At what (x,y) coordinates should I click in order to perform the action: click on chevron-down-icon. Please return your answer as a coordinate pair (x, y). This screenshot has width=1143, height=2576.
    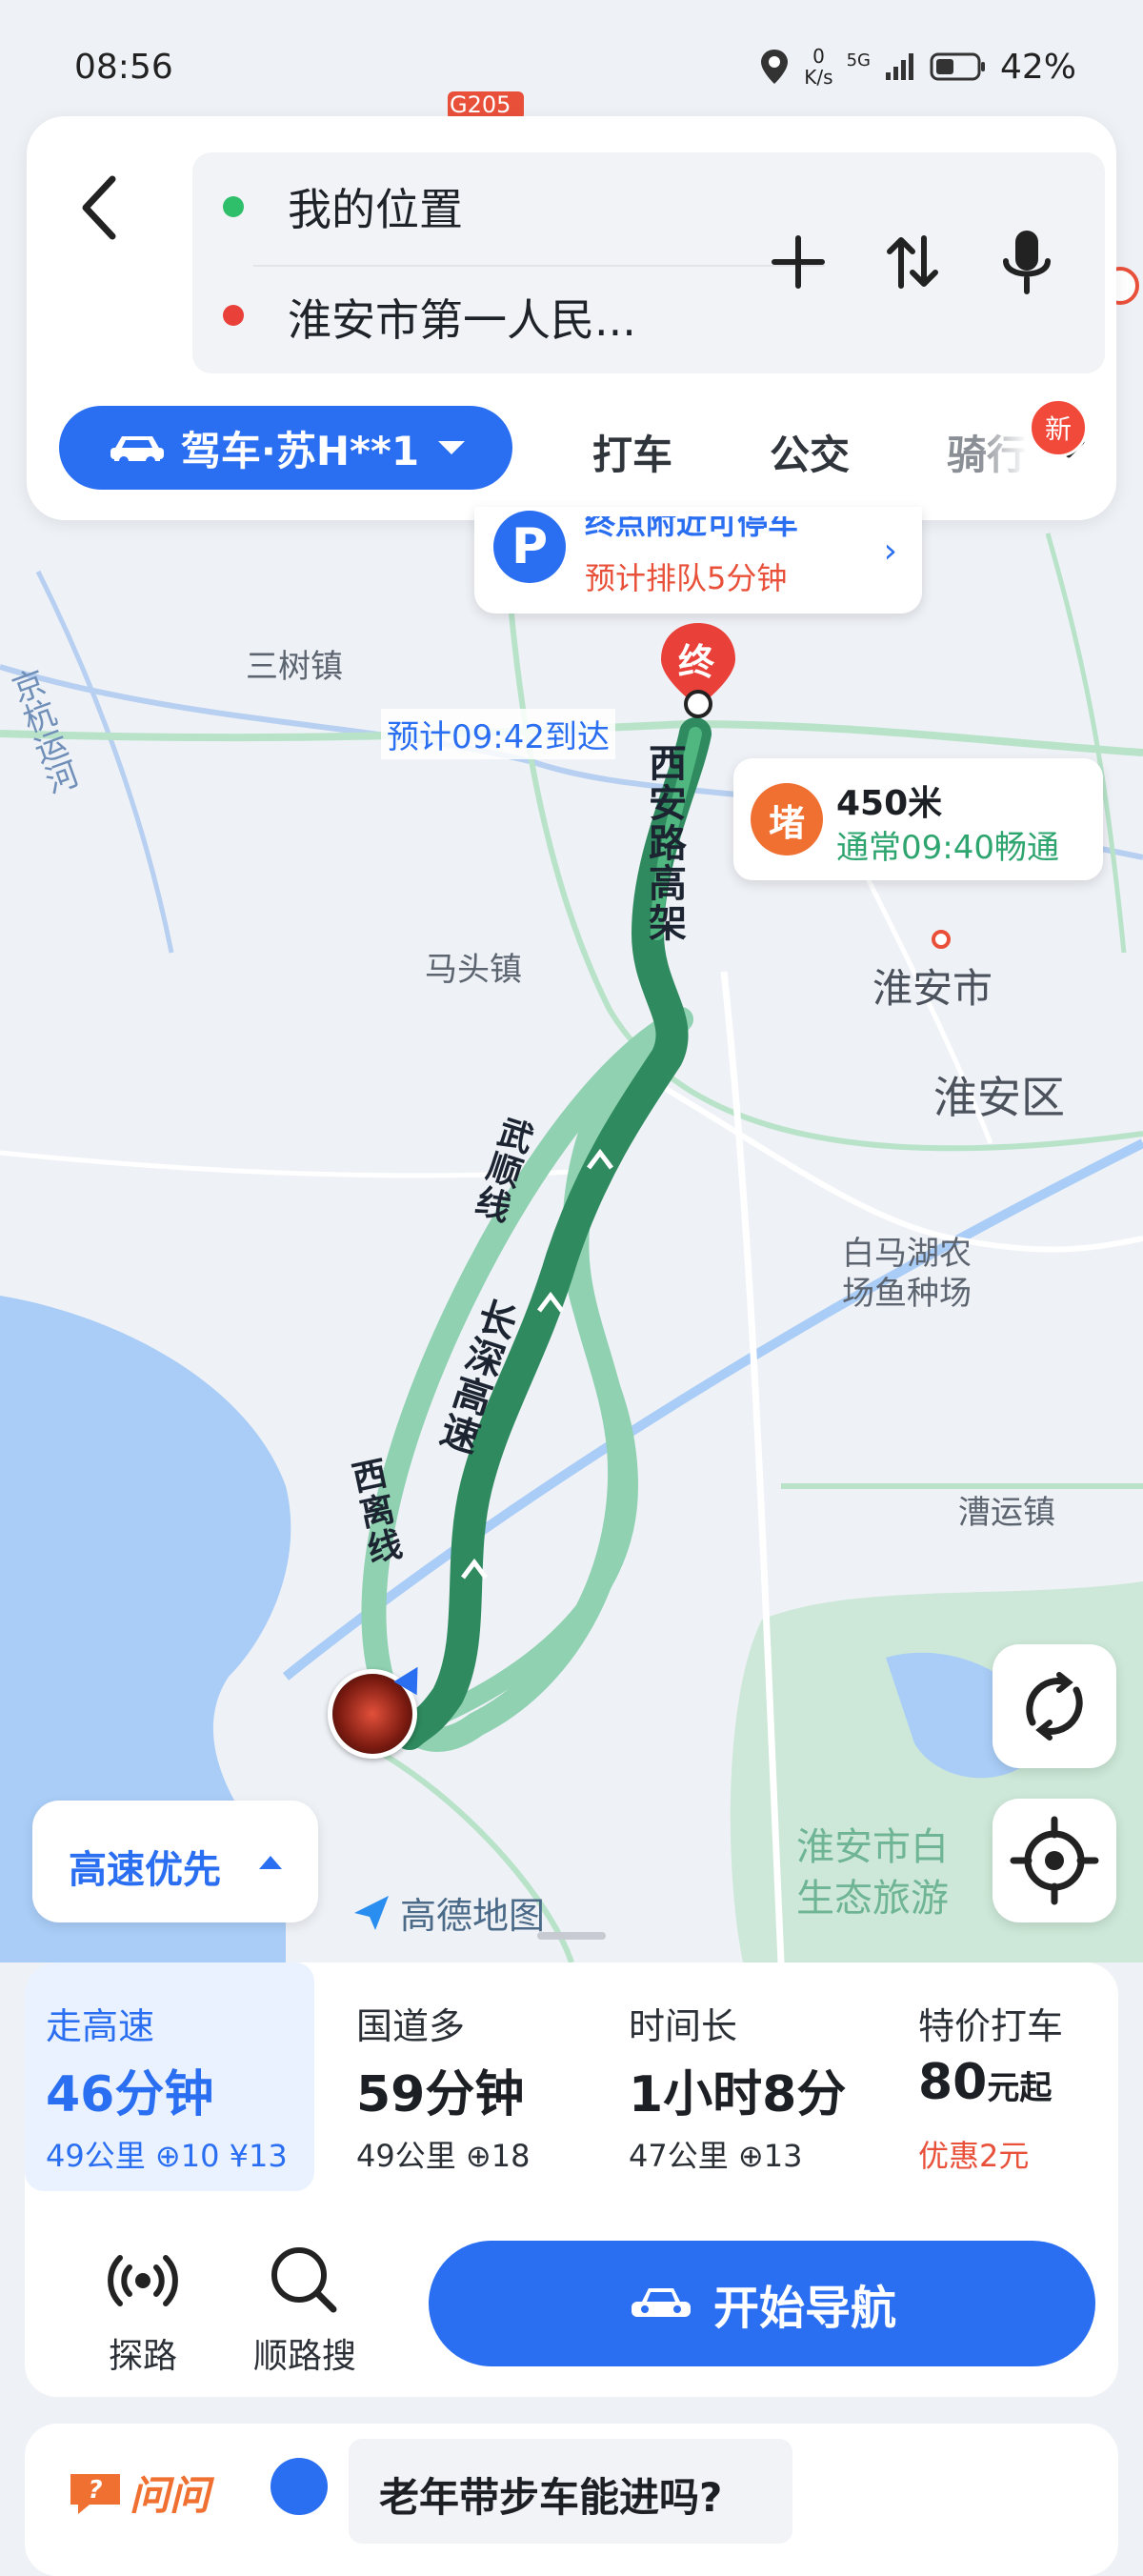
    Looking at the image, I should click on (452, 447).